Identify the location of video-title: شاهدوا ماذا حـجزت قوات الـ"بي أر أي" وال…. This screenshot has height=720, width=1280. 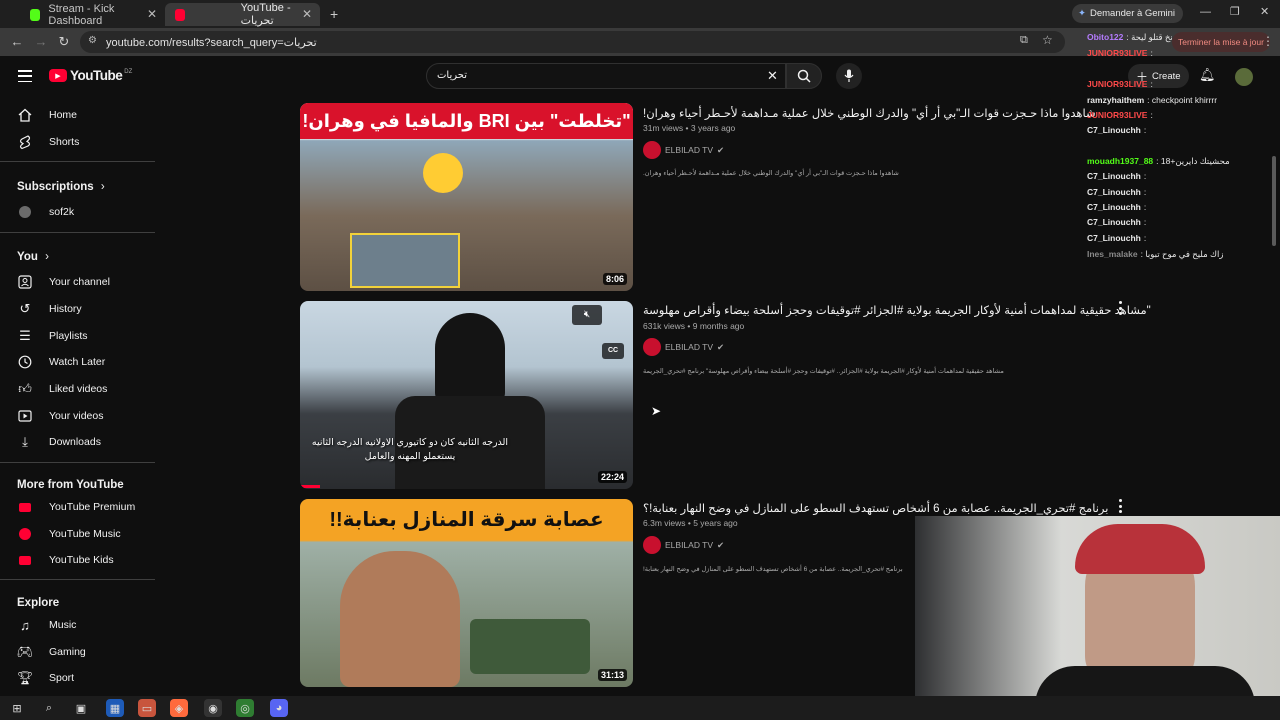
(869, 113).